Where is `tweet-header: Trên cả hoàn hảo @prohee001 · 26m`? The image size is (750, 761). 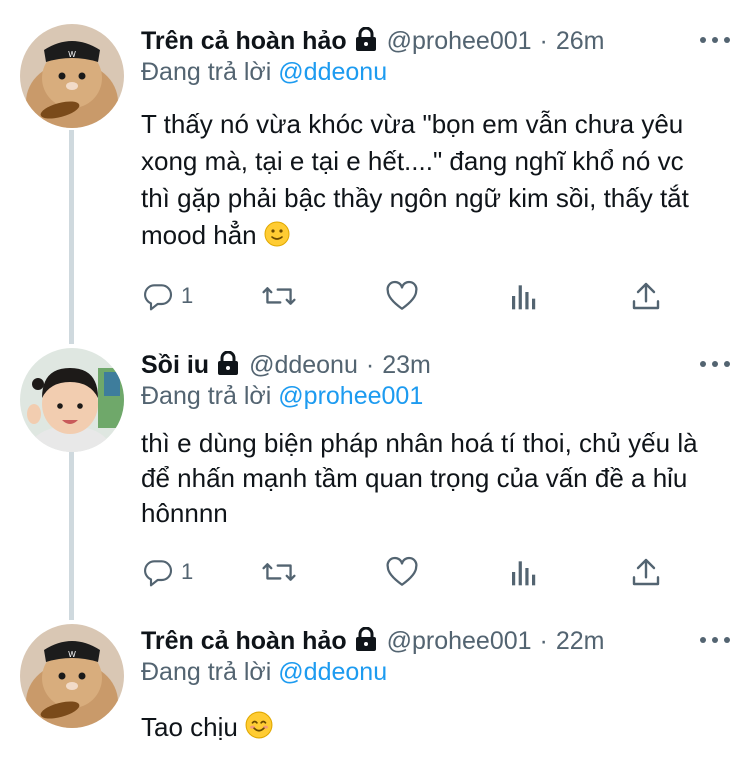 tweet-header: Trên cả hoàn hảo @prohee001 · 26m is located at coordinates (435, 41).